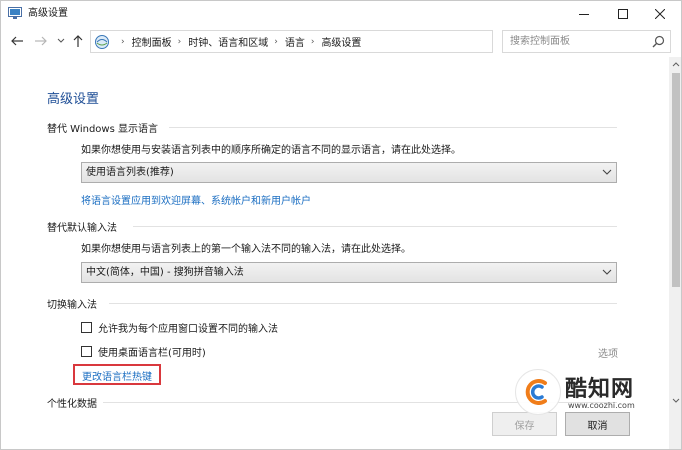 The width and height of the screenshot is (682, 450). I want to click on back-button, so click(17, 41).